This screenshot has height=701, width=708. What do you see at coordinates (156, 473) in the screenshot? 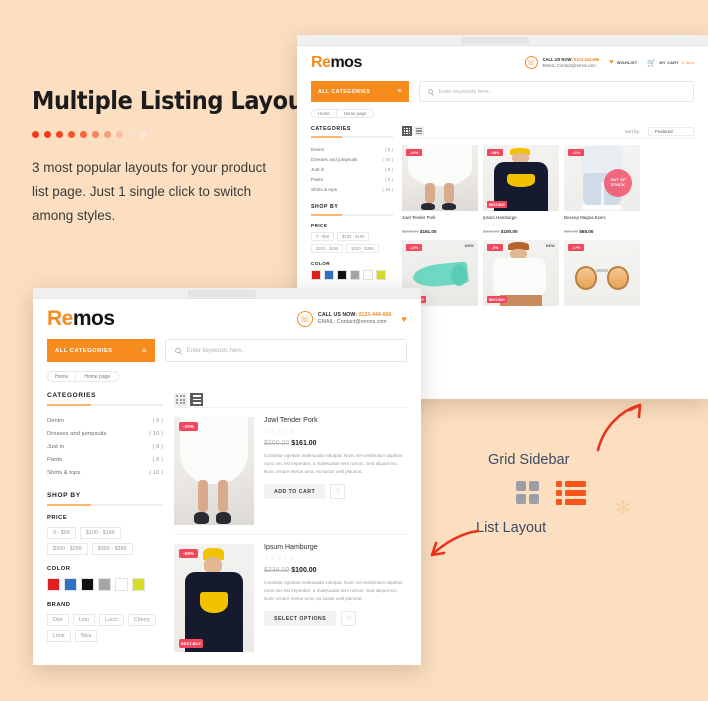
I see `category-count: ( 10 )` at bounding box center [156, 473].